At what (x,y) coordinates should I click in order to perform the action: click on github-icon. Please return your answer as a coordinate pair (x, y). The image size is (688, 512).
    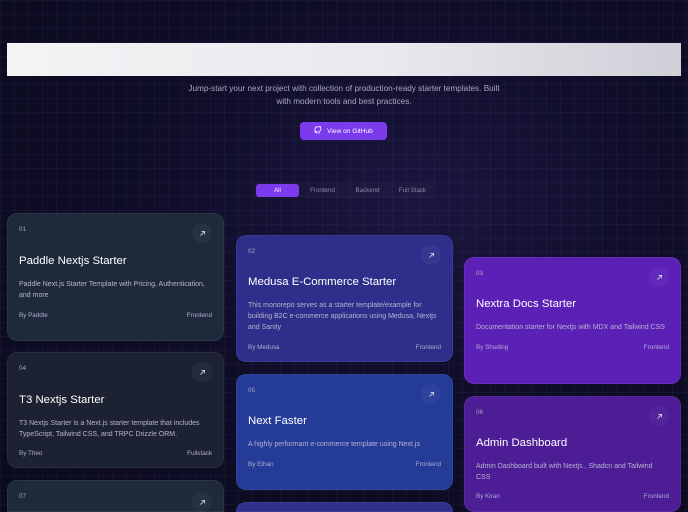
    Looking at the image, I should click on (318, 131).